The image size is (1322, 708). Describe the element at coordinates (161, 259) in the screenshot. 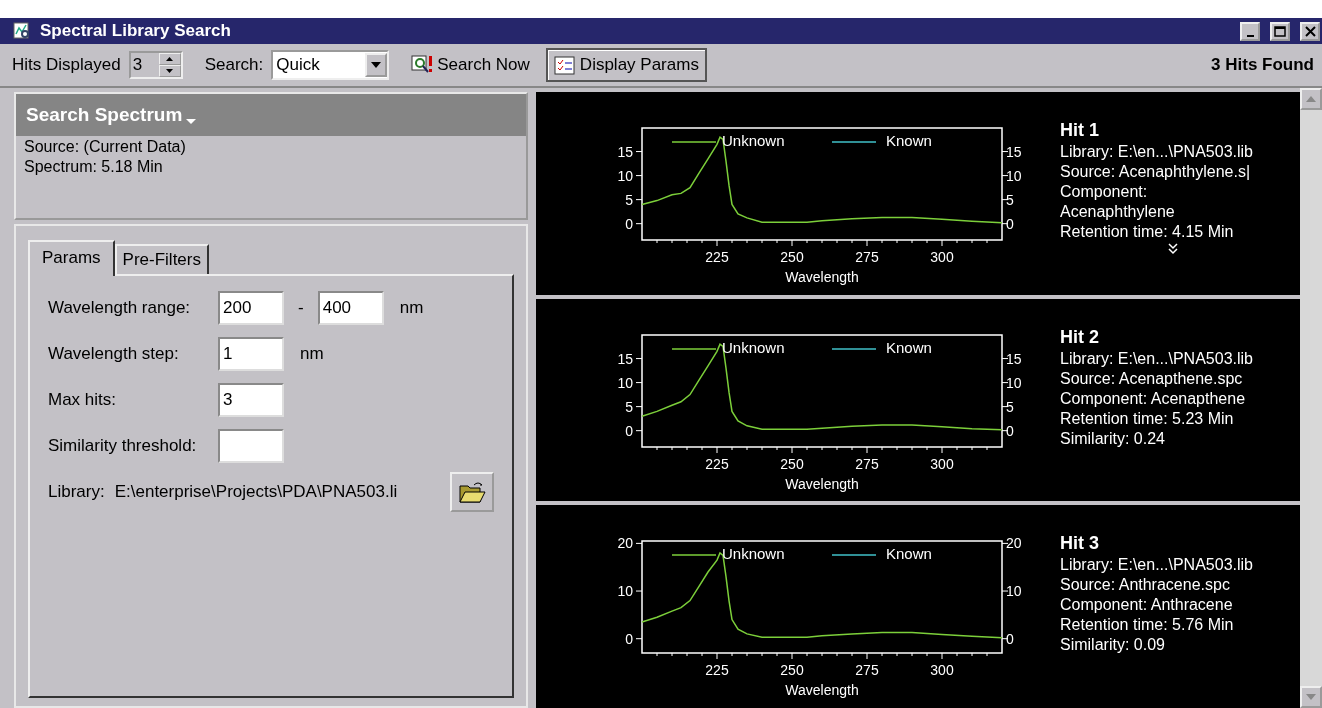

I see `tab: Pre-Filters` at that location.